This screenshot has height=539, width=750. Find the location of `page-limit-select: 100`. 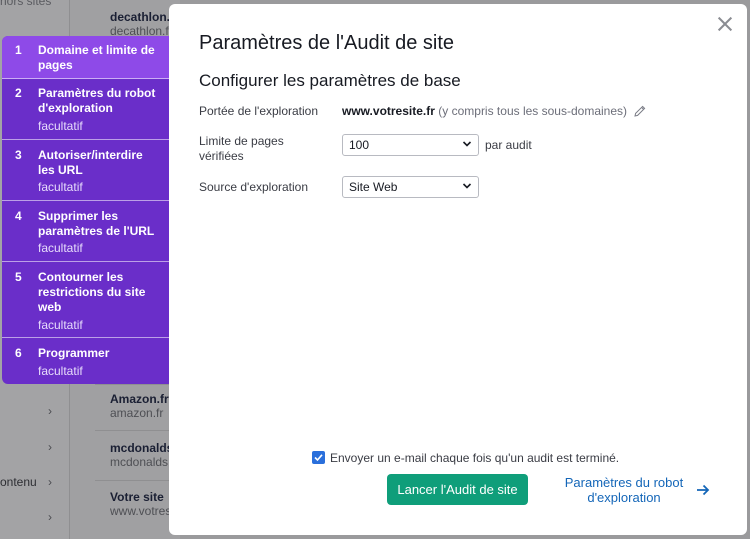

page-limit-select: 100 is located at coordinates (410, 145).